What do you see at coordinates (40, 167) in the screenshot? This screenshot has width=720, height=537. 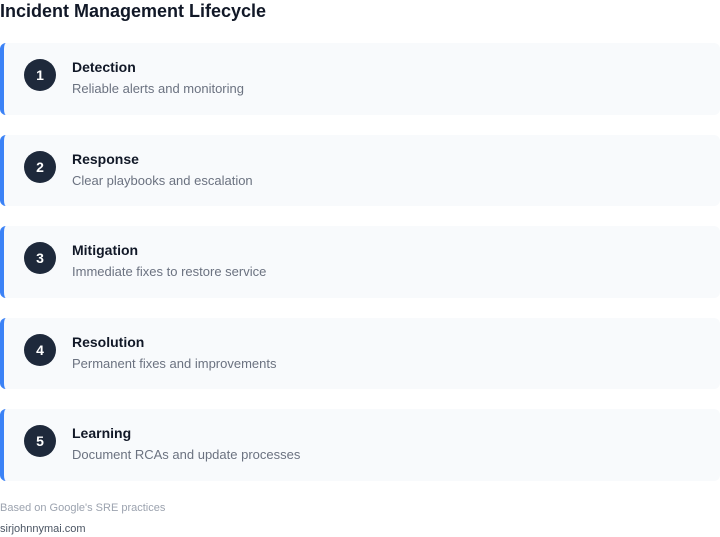 I see `step-number-badge: 2` at bounding box center [40, 167].